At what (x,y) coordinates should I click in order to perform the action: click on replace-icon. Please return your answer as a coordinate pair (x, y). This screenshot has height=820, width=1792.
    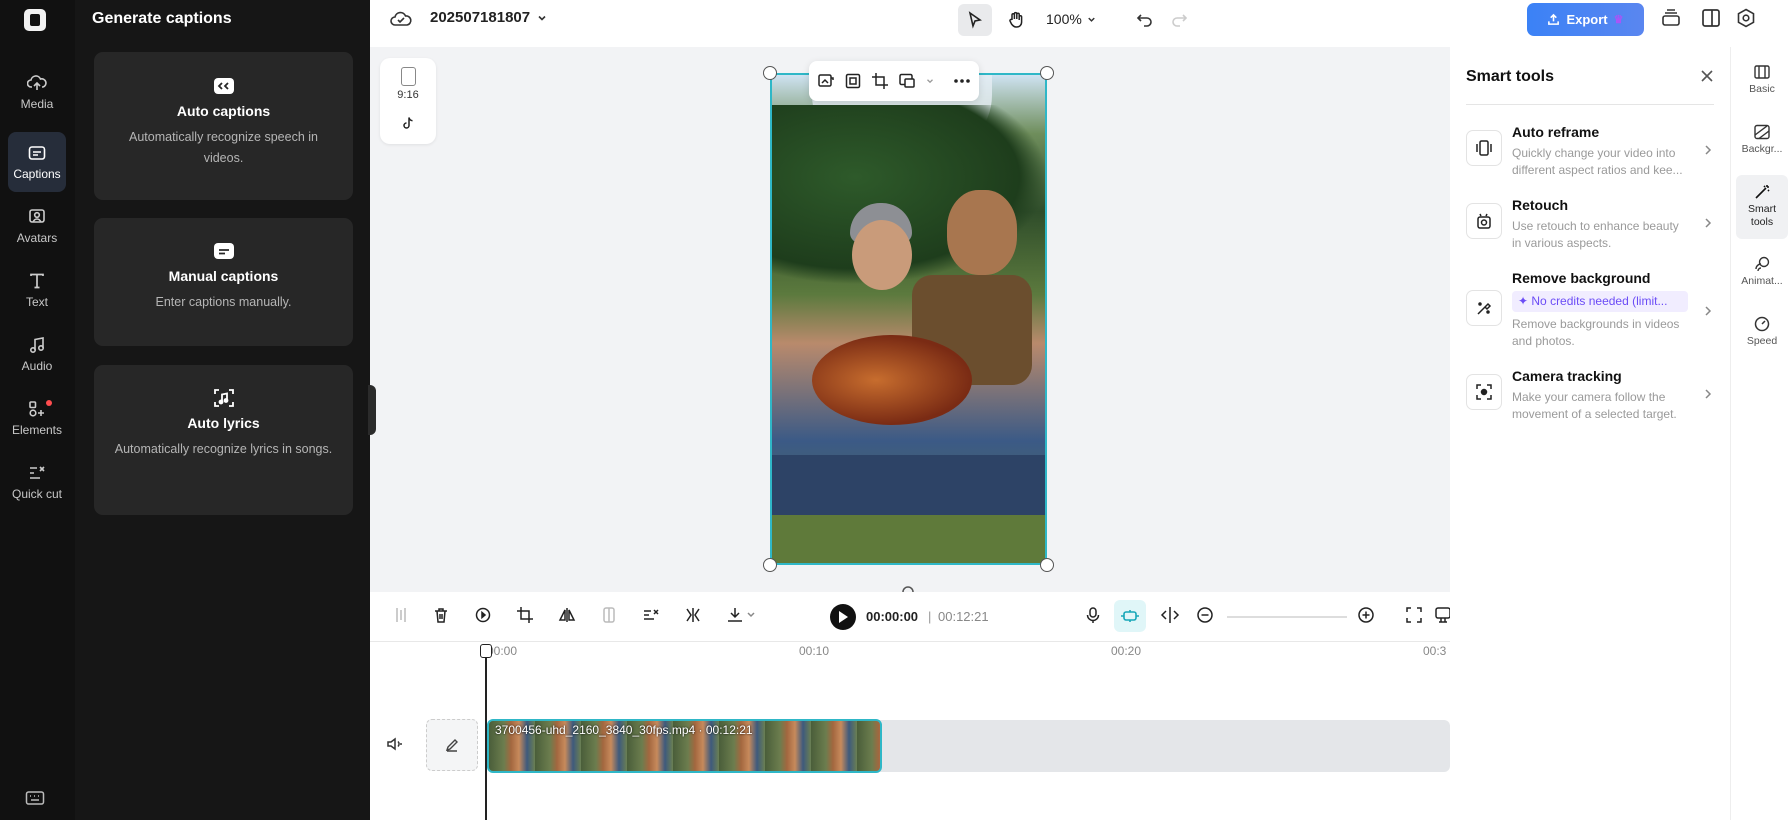
    Looking at the image, I should click on (826, 81).